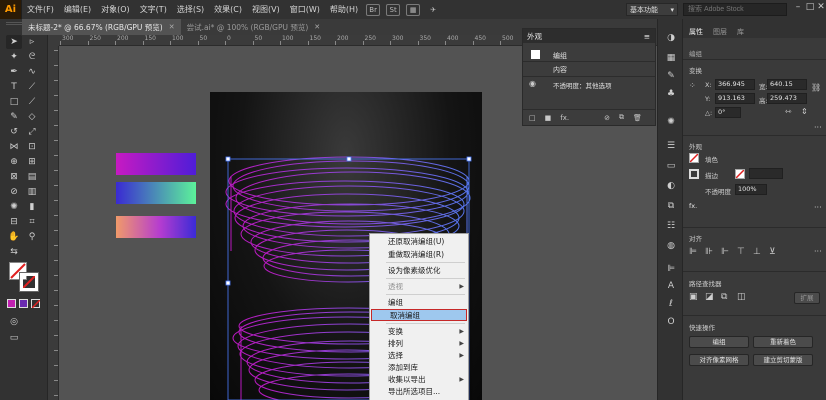 The height and width of the screenshot is (400, 826). I want to click on swatches-panel-icon: ▦, so click(671, 58).